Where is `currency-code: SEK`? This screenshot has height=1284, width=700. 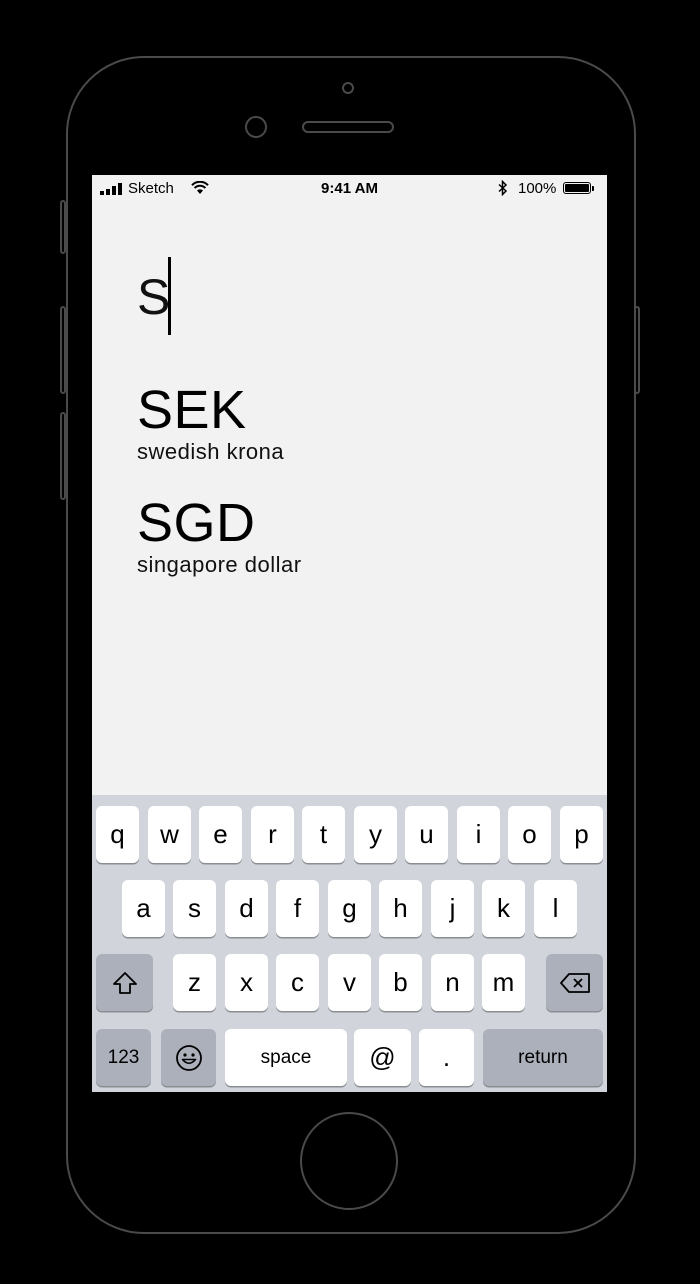 currency-code: SEK is located at coordinates (192, 410).